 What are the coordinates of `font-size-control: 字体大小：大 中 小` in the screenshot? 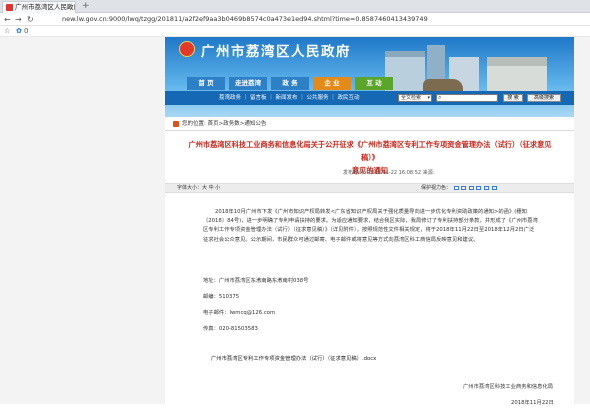 It's located at (198, 188).